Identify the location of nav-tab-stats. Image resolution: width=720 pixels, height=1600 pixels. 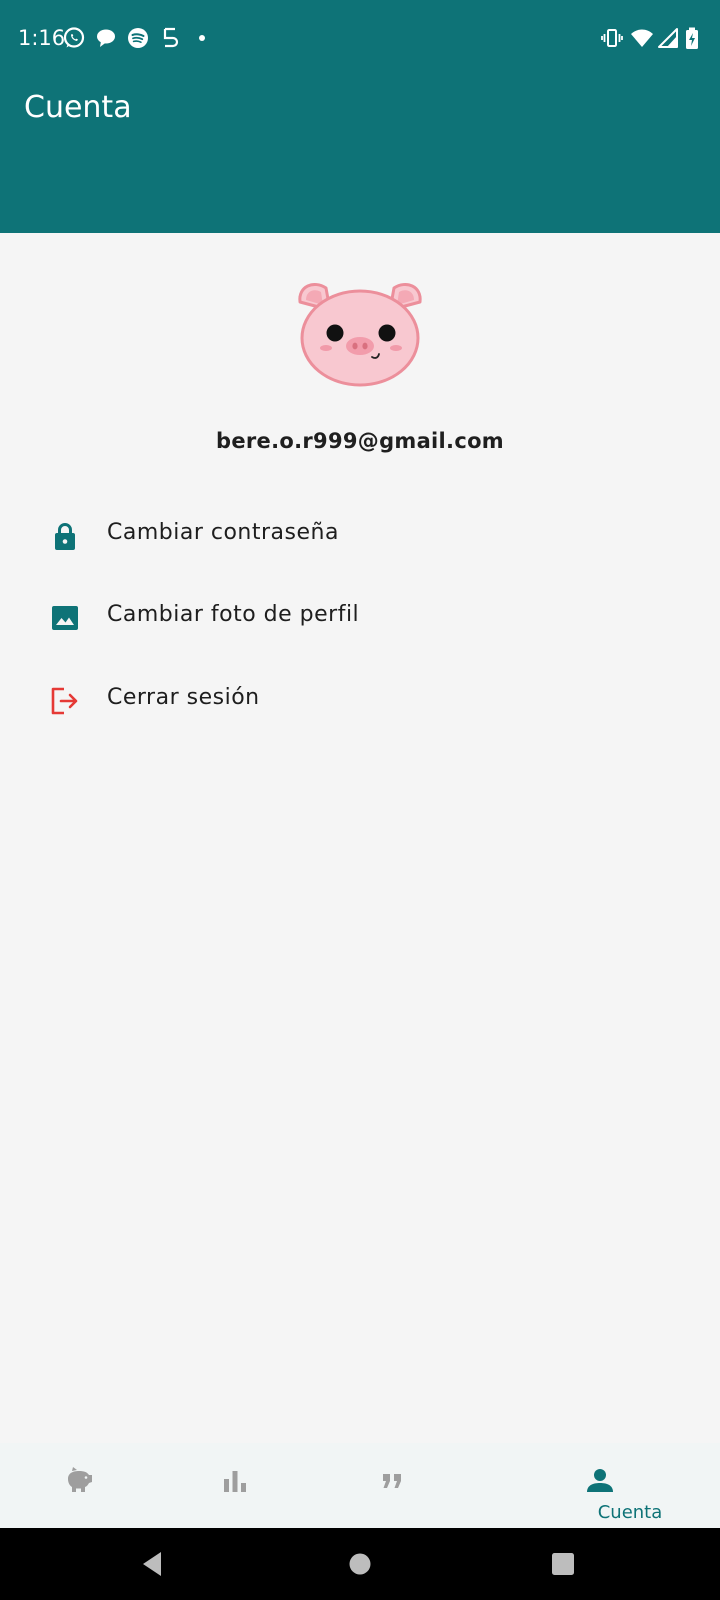
(270, 1485).